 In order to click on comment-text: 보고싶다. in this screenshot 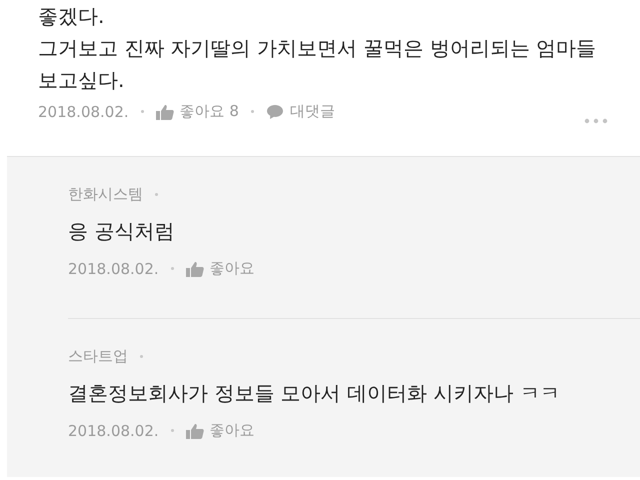, I will do `click(82, 80)`.